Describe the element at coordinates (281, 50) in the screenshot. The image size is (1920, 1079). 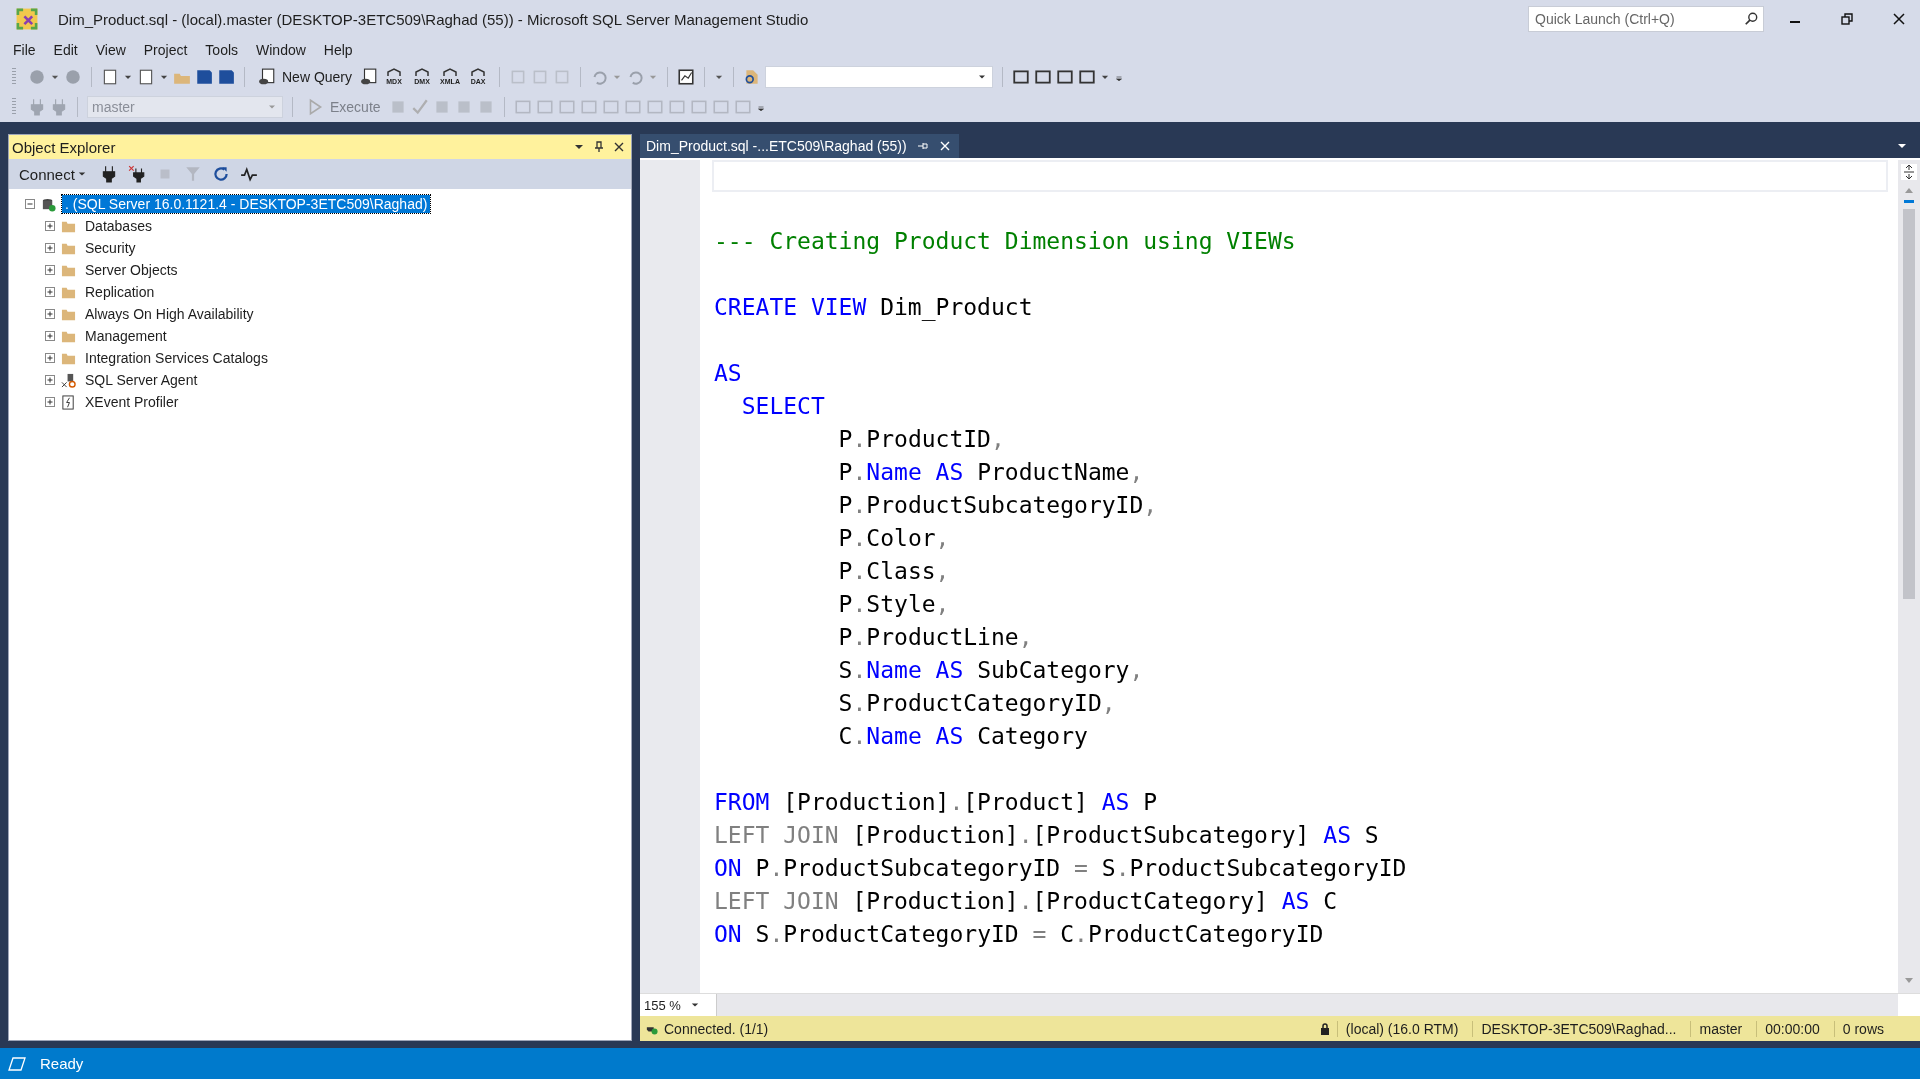
I see `menu-item: Window` at that location.